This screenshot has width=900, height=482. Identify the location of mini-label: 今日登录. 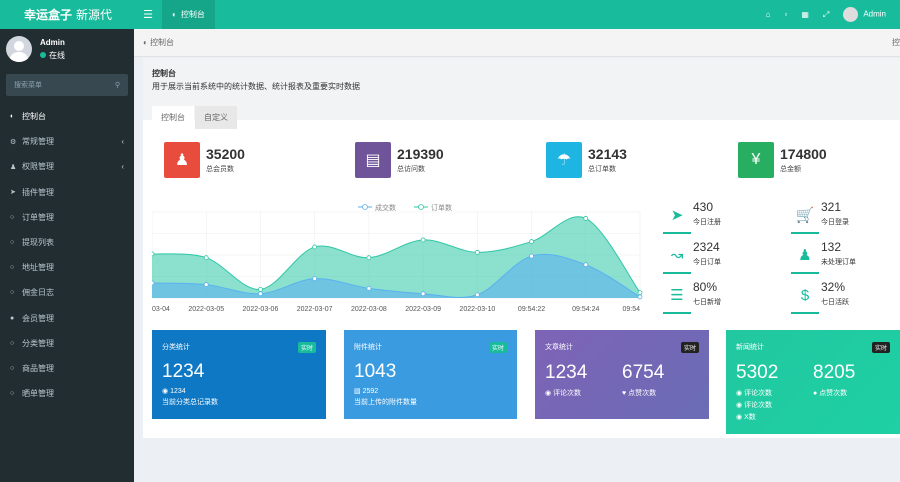
(835, 222).